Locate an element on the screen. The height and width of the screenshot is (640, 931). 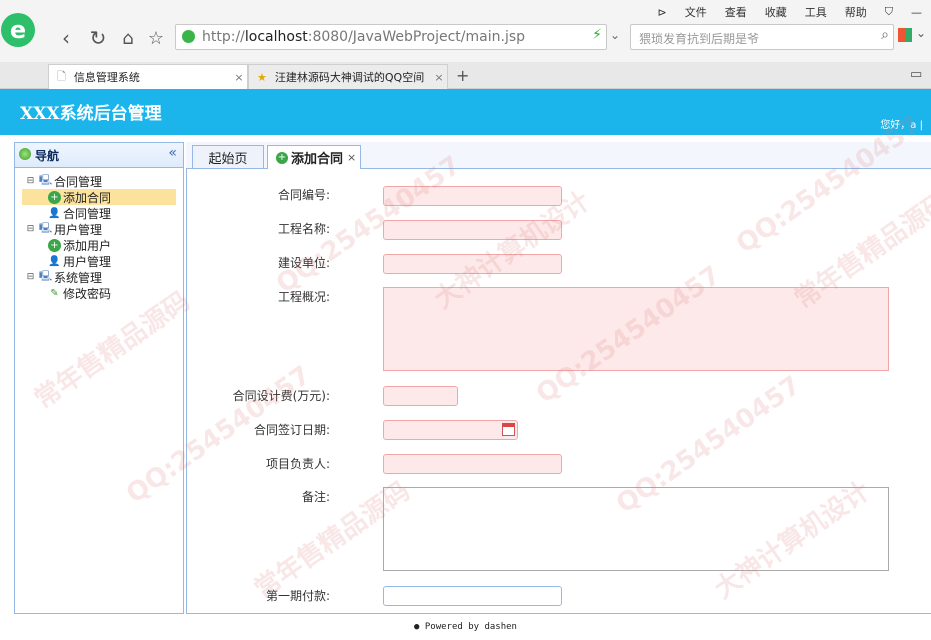
menu-file: 文件 is located at coordinates (696, 12).